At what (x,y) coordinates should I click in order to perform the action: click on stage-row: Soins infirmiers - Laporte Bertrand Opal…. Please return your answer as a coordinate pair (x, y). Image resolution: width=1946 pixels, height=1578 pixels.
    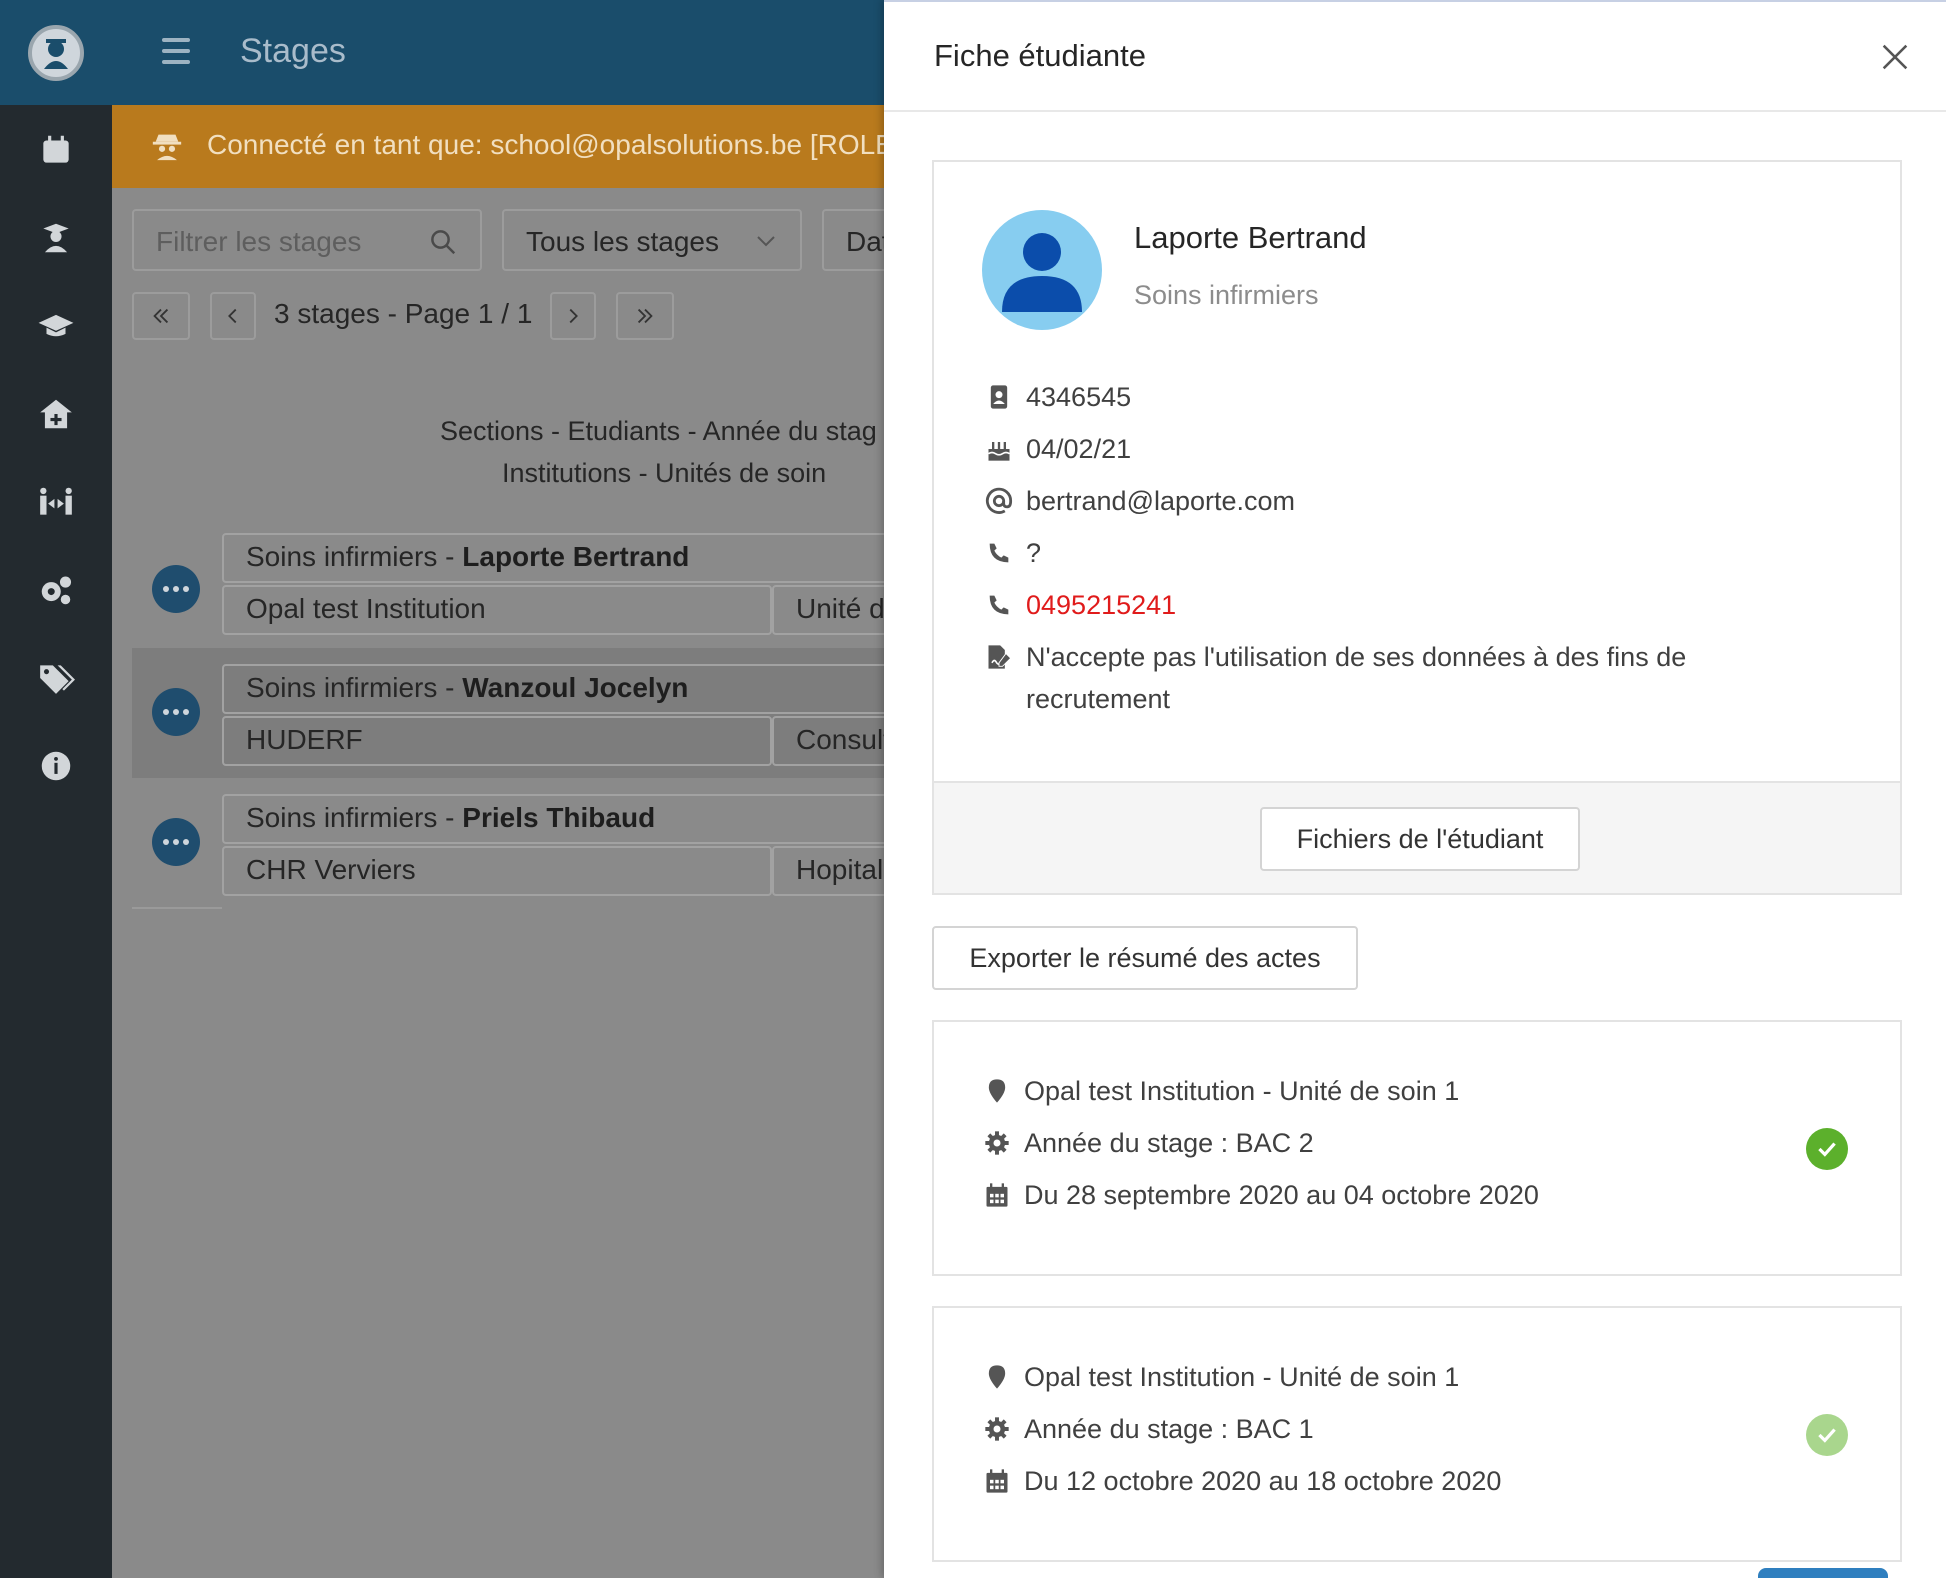
    Looking at the image, I should click on (562, 590).